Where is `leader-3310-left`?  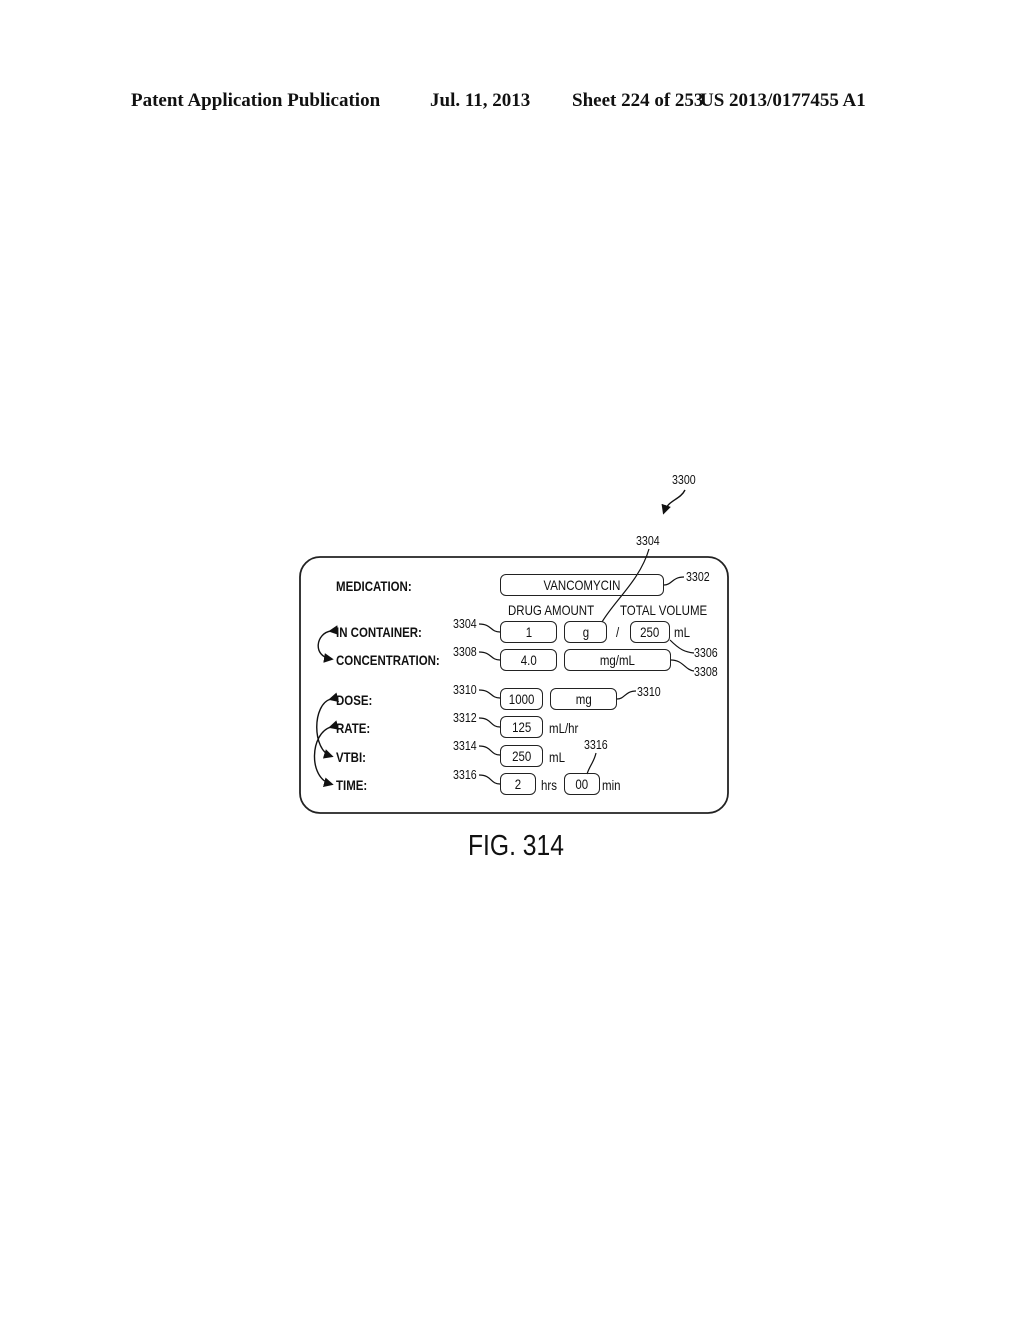 leader-3310-left is located at coordinates (489, 694).